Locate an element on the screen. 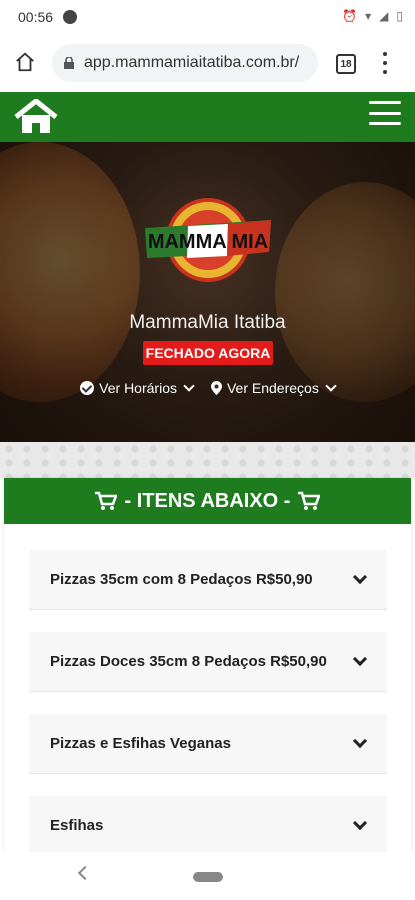  home-icon is located at coordinates (36, 117).